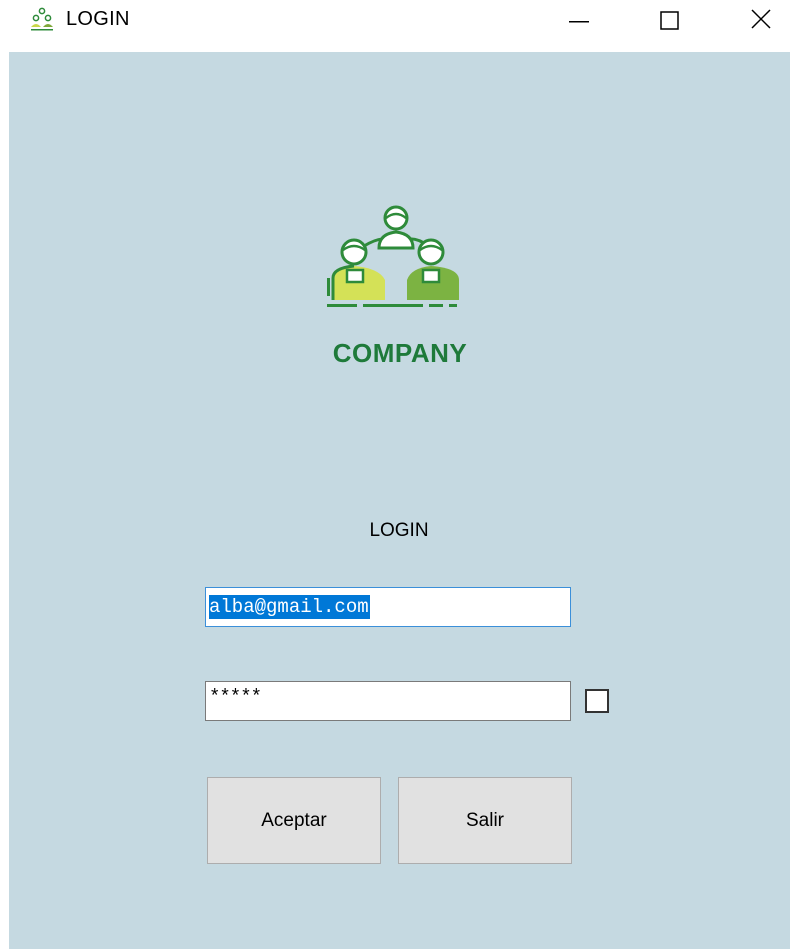 Image resolution: width=790 pixels, height=949 pixels. I want to click on close-icon, so click(761, 19).